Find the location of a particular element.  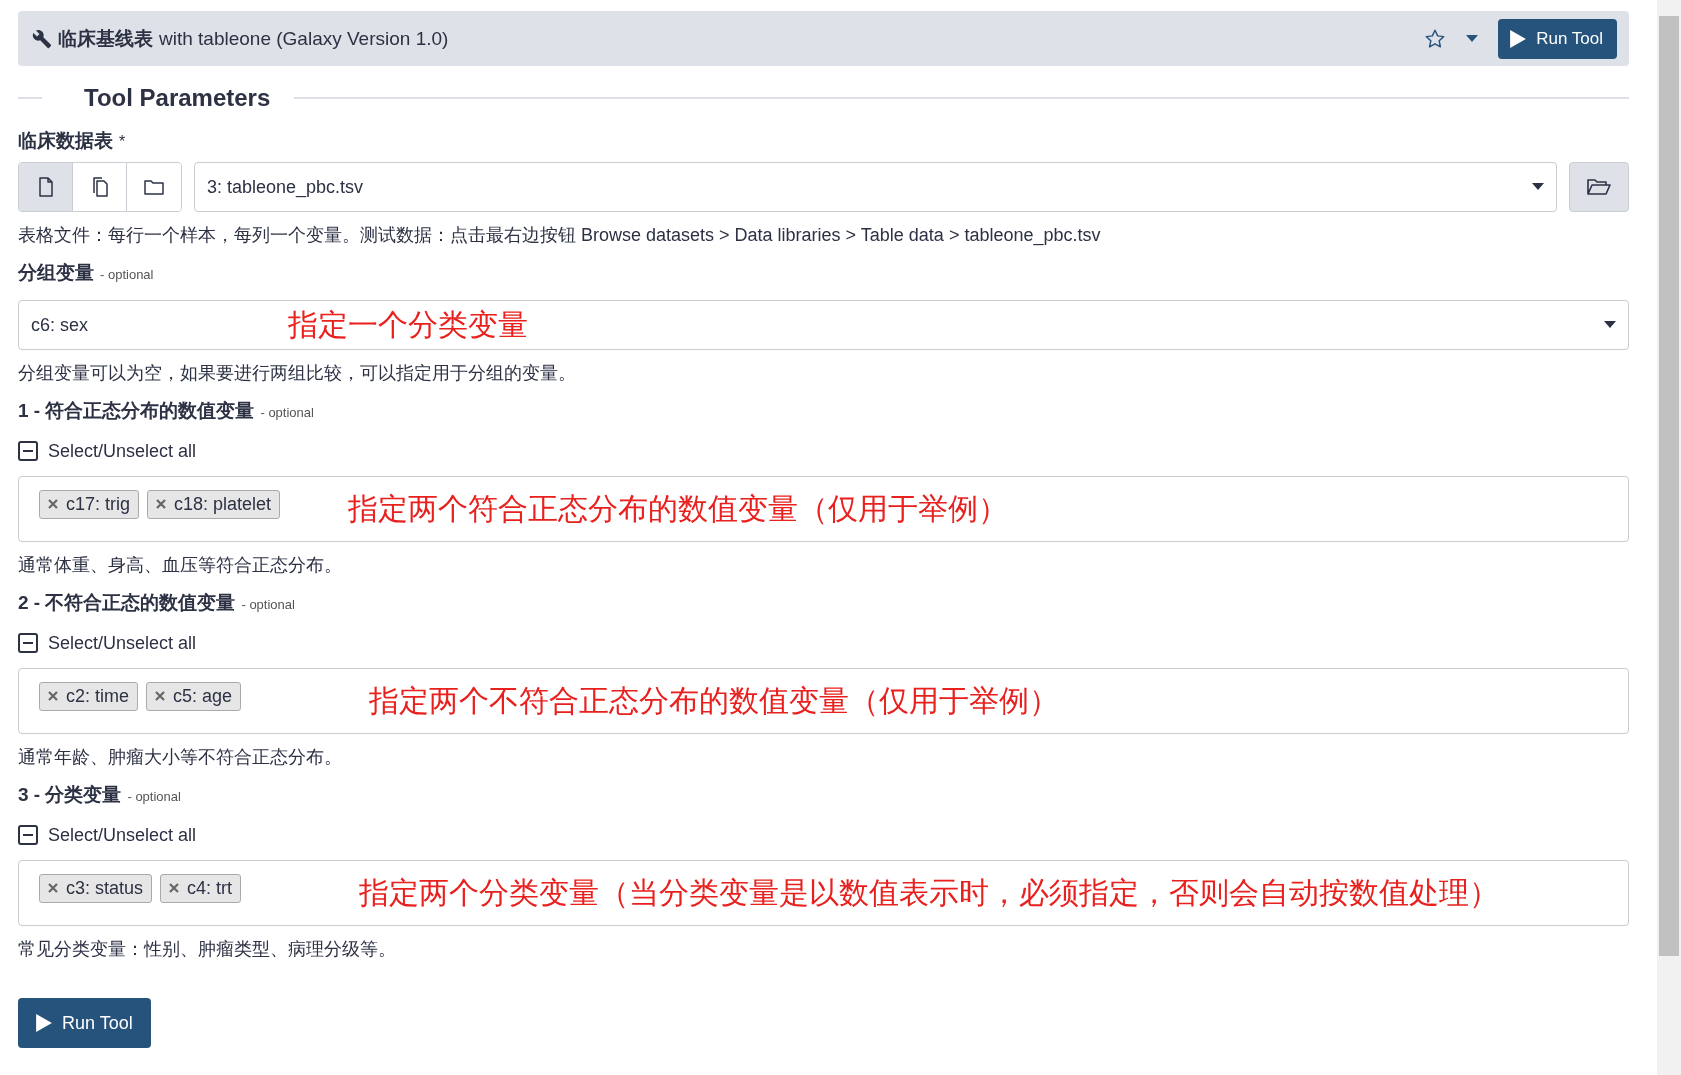

tool-version: with tableone (Galaxy Version 1.0) is located at coordinates (304, 38).